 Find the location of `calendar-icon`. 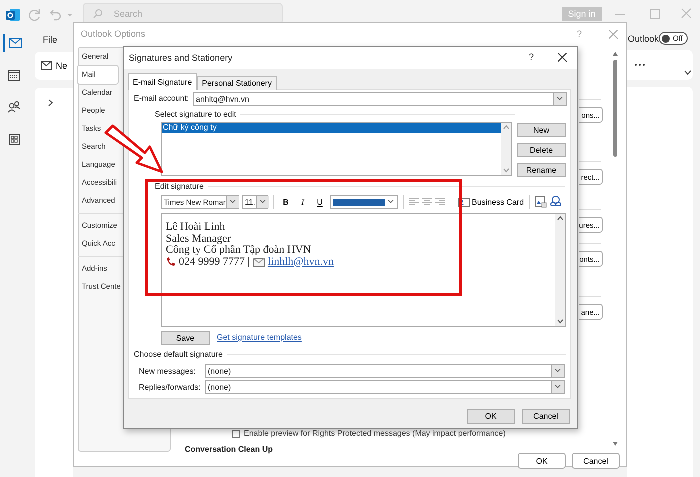

calendar-icon is located at coordinates (14, 75).